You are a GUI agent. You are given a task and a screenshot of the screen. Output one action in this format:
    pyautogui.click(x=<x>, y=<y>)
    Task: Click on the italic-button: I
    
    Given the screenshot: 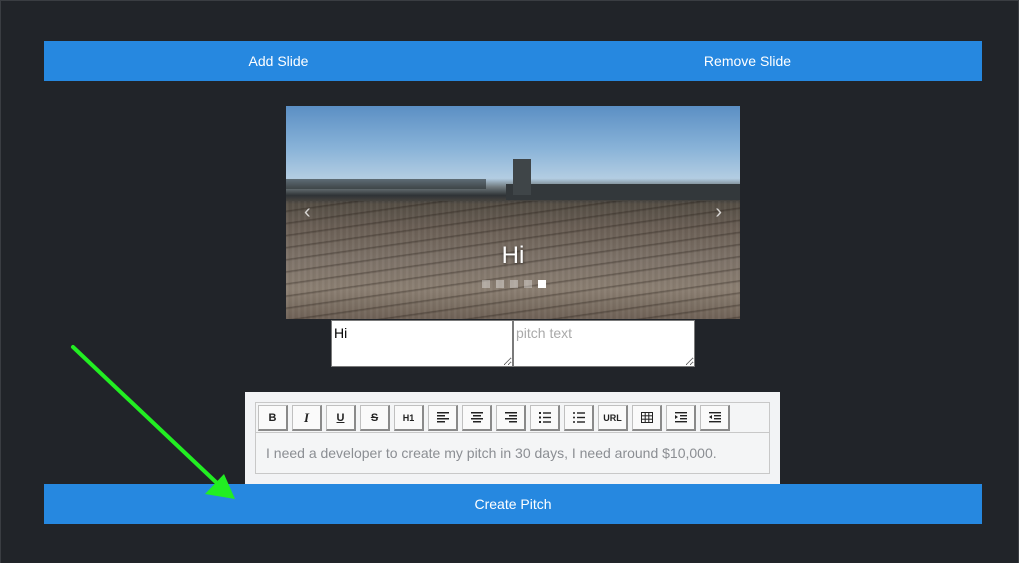 What is the action you would take?
    pyautogui.click(x=307, y=418)
    